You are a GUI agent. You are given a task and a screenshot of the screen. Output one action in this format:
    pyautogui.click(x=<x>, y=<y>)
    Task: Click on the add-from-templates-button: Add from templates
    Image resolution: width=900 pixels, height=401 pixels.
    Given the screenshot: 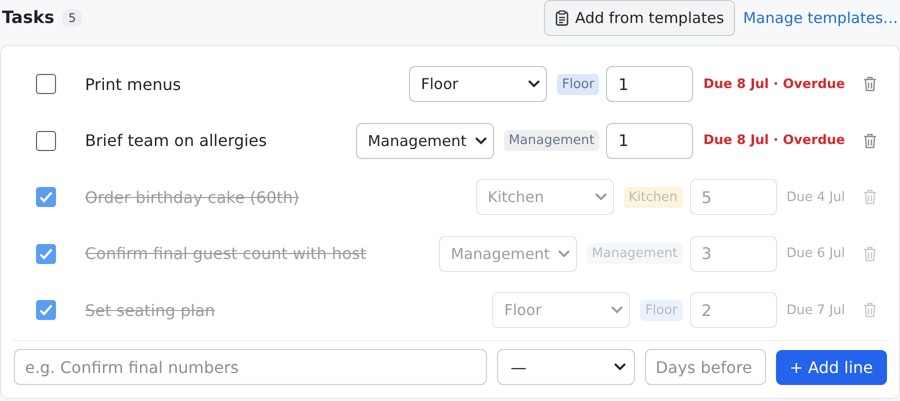 What is the action you would take?
    pyautogui.click(x=640, y=18)
    